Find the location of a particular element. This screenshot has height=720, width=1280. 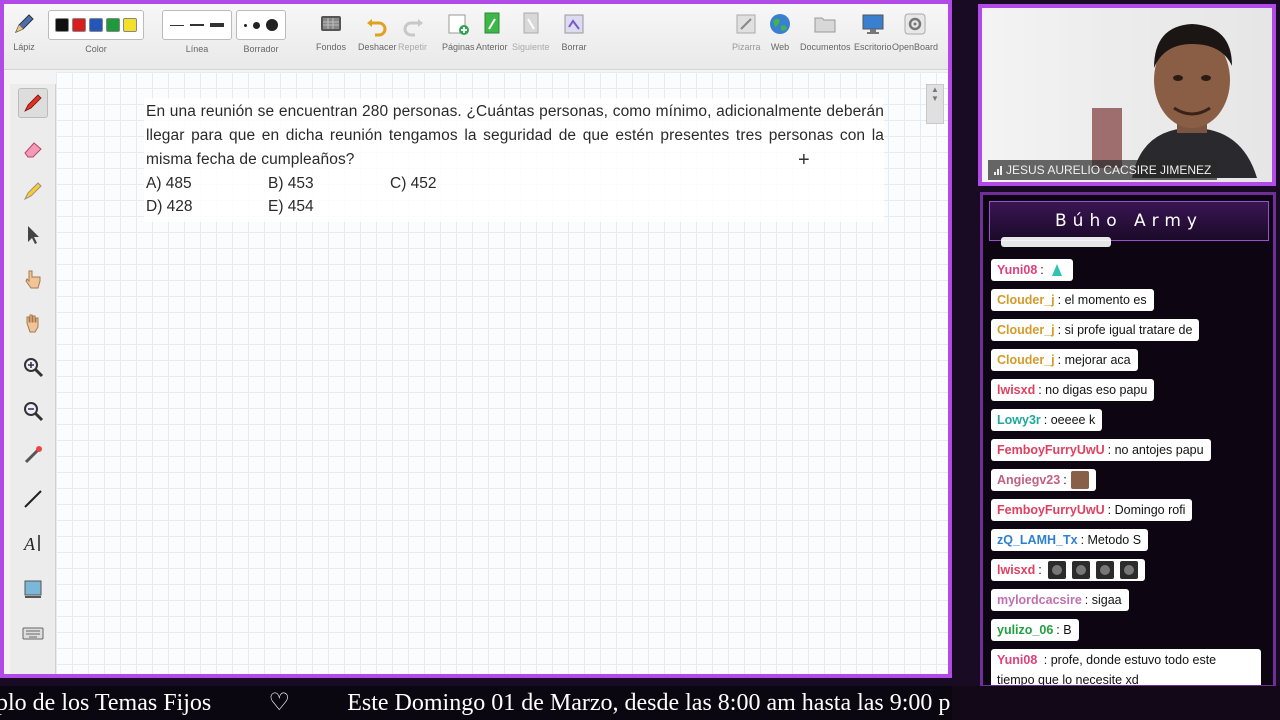

ticker-left-text: plo de los Temas Fijos is located at coordinates (106, 703).